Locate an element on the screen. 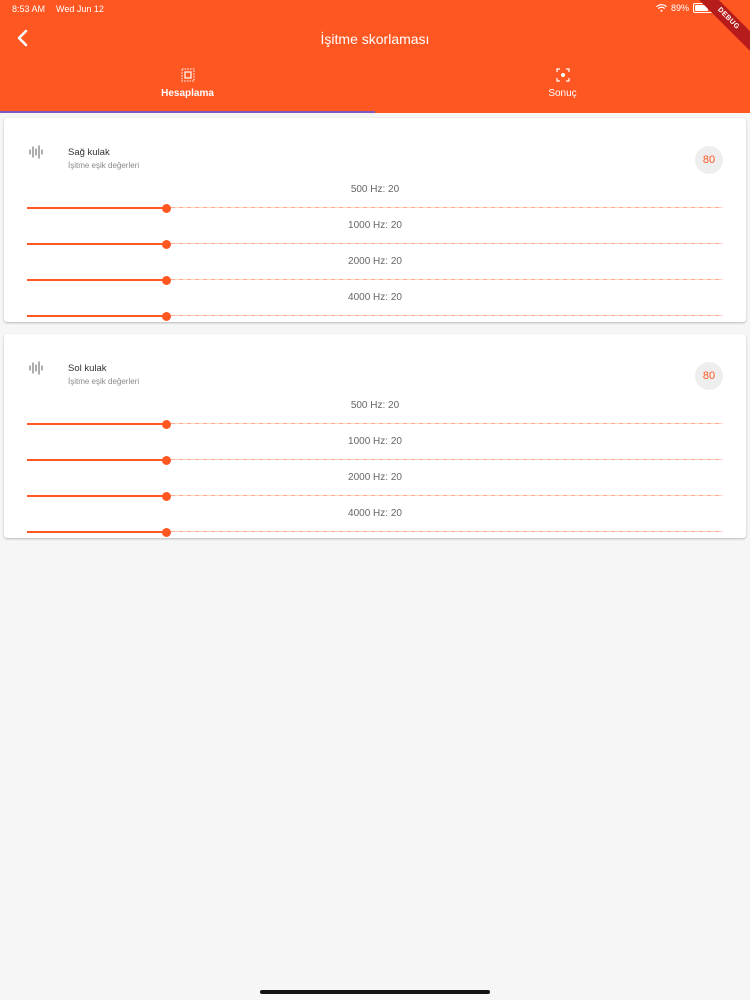 The image size is (750, 1000). tab-hesaplama: Hesaplama is located at coordinates (187, 88).